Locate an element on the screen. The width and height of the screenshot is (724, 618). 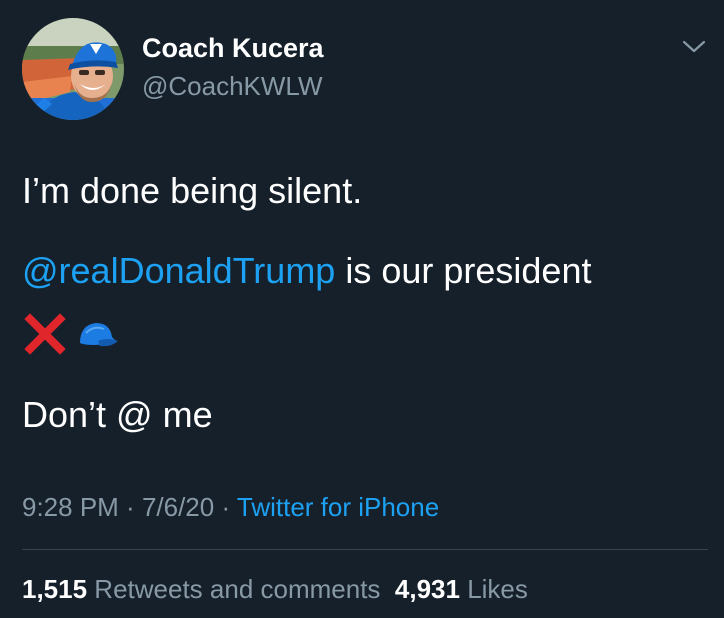
display-name: Coach Kucera is located at coordinates (233, 48).